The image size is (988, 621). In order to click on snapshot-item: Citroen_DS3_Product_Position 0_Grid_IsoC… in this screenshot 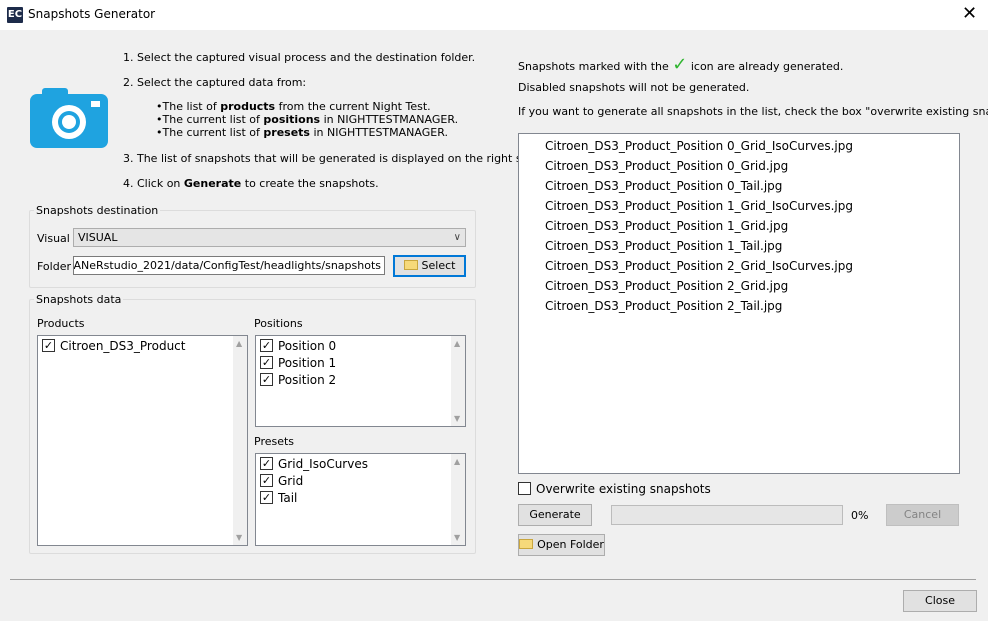, I will do `click(699, 146)`.